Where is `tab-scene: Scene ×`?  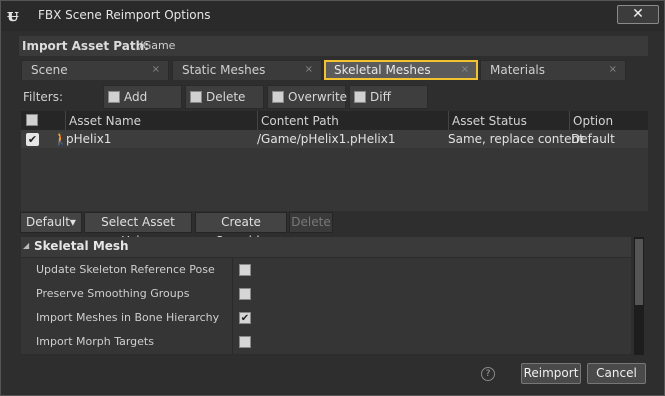 tab-scene: Scene × is located at coordinates (95, 70).